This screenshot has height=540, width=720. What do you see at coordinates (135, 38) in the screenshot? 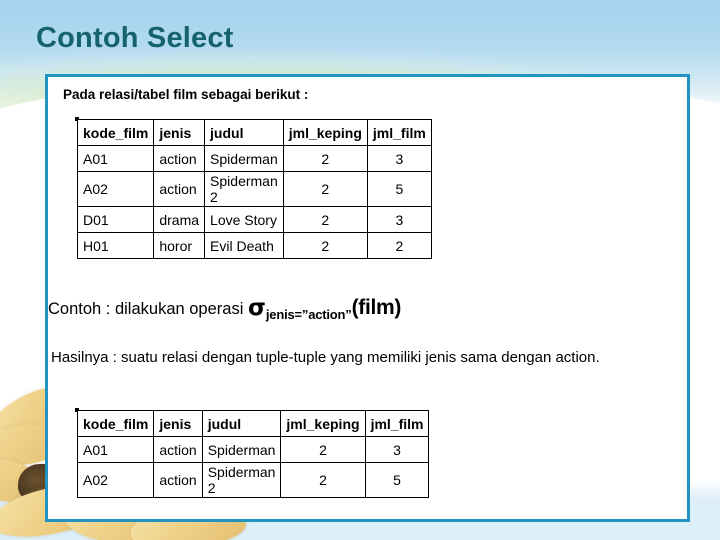
I see `page-title: Contoh Select` at bounding box center [135, 38].